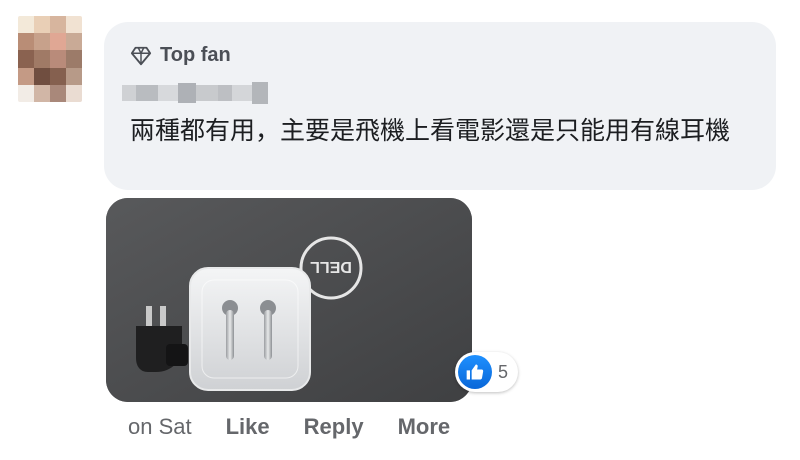  What do you see at coordinates (424, 427) in the screenshot?
I see `more-button: More` at bounding box center [424, 427].